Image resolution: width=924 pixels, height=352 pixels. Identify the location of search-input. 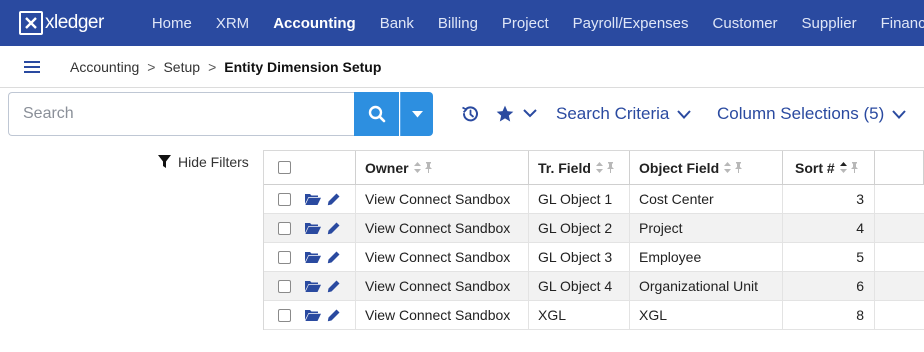
(181, 114).